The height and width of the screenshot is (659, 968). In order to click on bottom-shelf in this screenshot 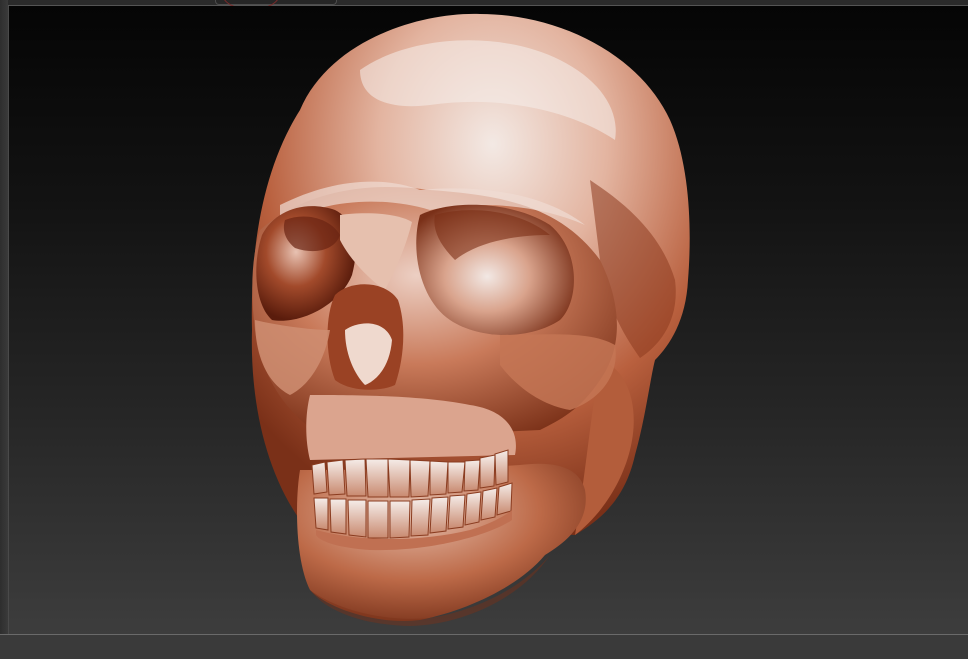, I will do `click(484, 646)`.